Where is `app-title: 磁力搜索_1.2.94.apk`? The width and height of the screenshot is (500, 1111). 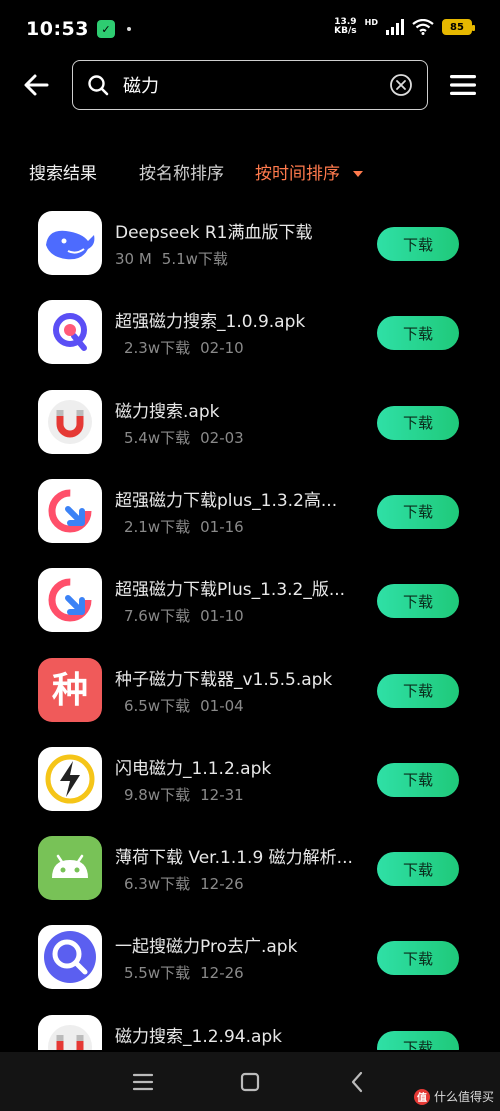 app-title: 磁力搜索_1.2.94.apk is located at coordinates (199, 1036).